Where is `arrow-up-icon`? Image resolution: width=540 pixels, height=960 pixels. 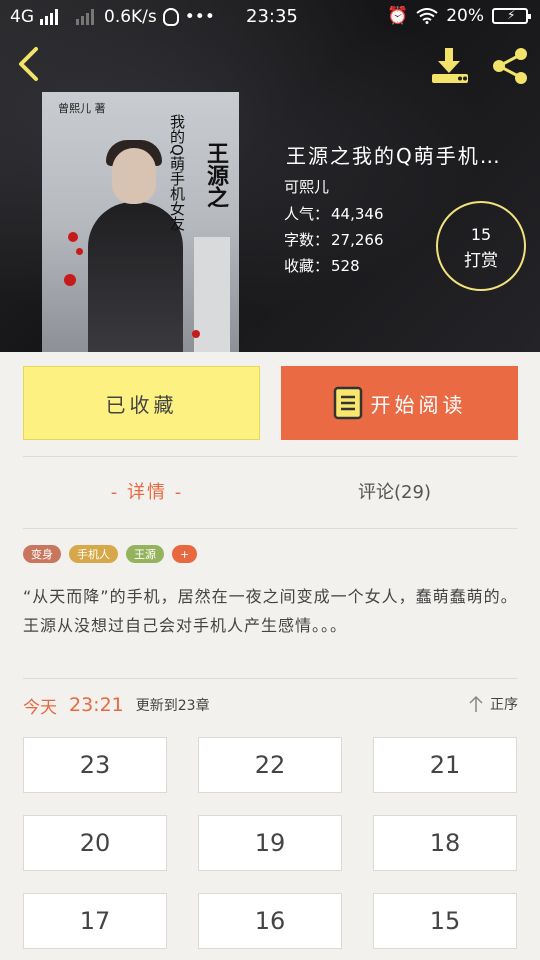 arrow-up-icon is located at coordinates (476, 703).